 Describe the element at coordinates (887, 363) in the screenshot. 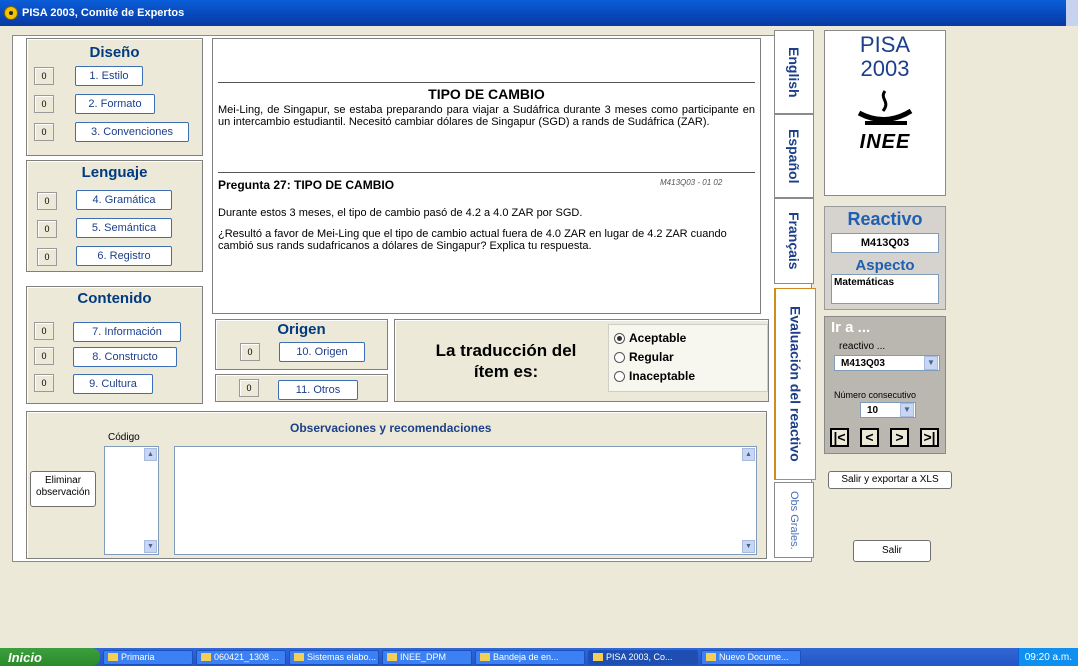

I see `reactivo-select: M413Q03 ▼` at that location.